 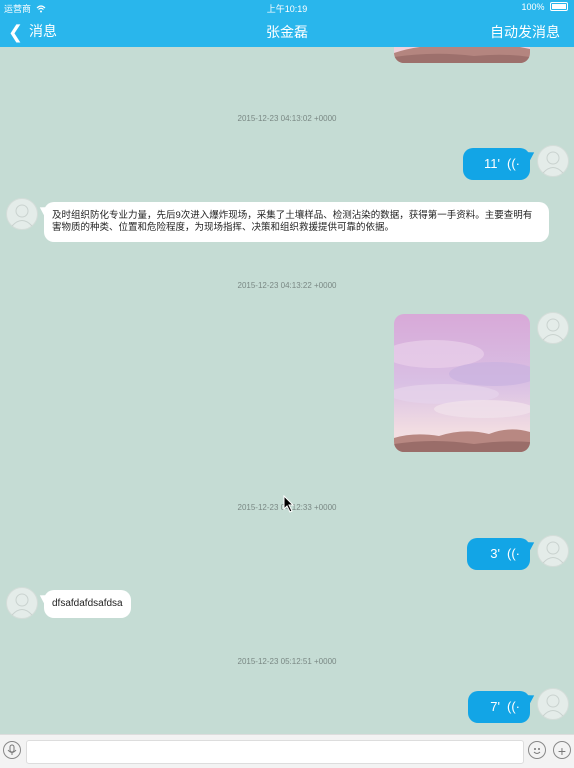 What do you see at coordinates (287, 118) in the screenshot?
I see `timestamp: 2015-12-23 04:13:02 +0000` at bounding box center [287, 118].